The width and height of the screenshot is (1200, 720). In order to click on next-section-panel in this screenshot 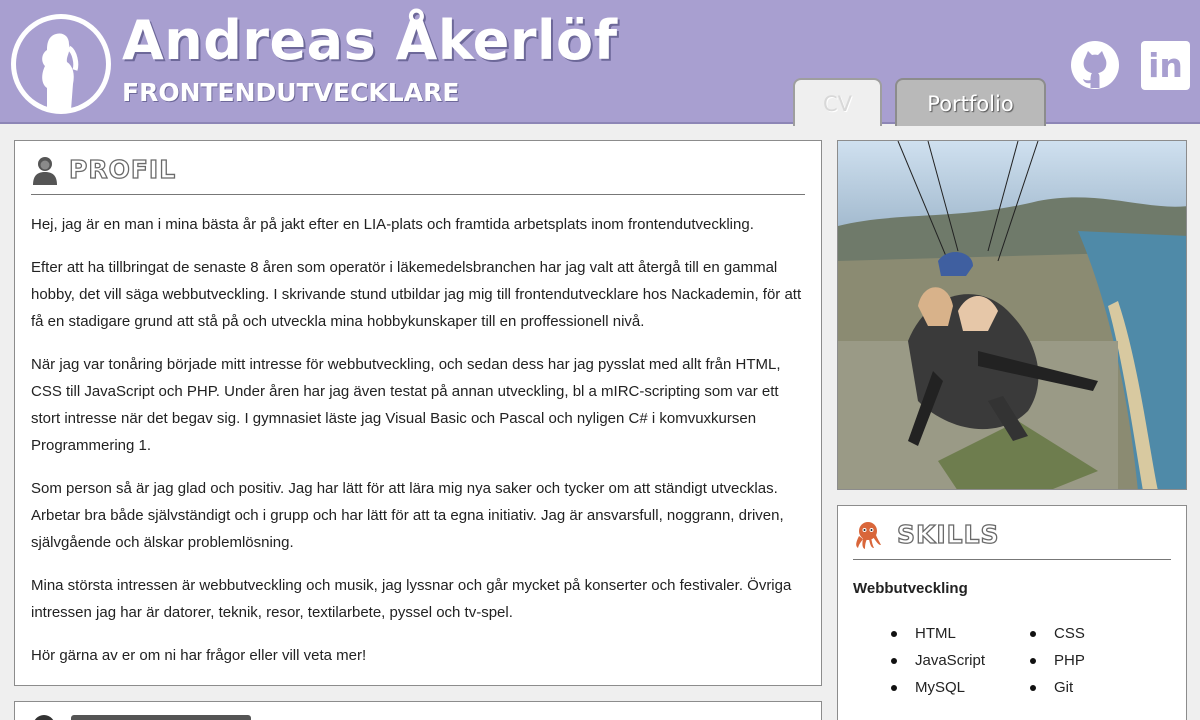, I will do `click(418, 710)`.